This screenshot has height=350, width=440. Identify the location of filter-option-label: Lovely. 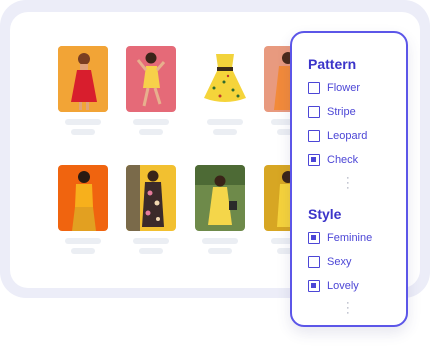
(343, 286).